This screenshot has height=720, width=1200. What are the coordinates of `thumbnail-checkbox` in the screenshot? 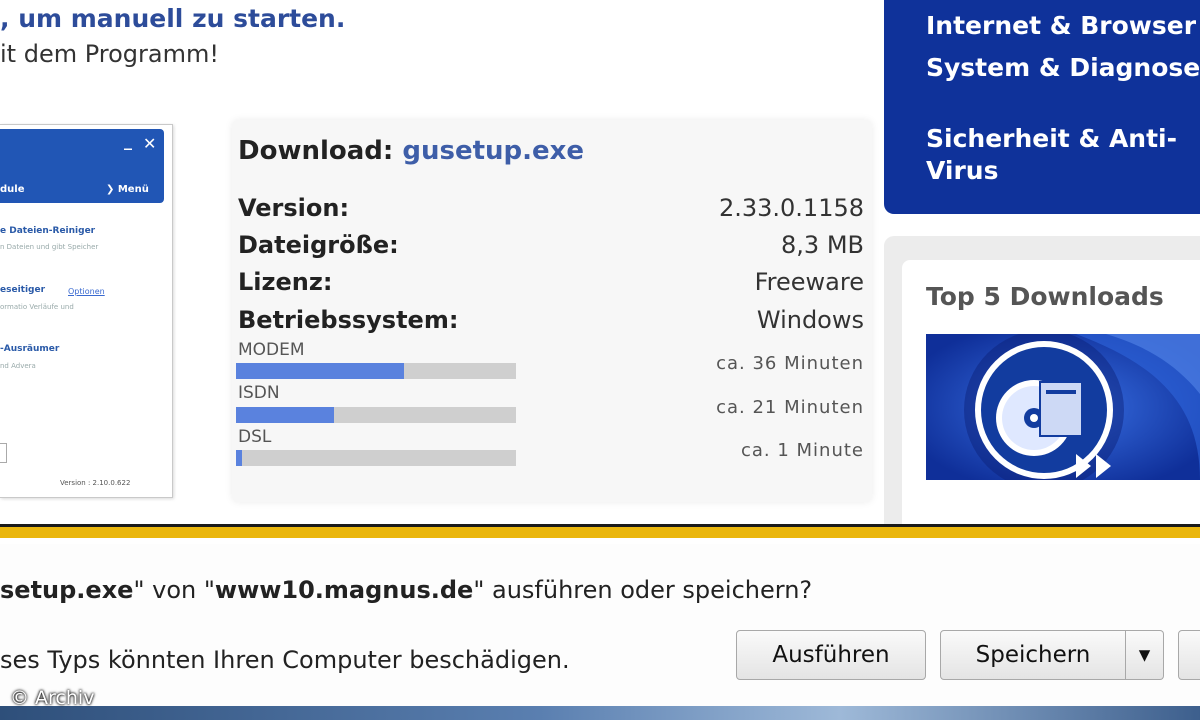 It's located at (3, 453).